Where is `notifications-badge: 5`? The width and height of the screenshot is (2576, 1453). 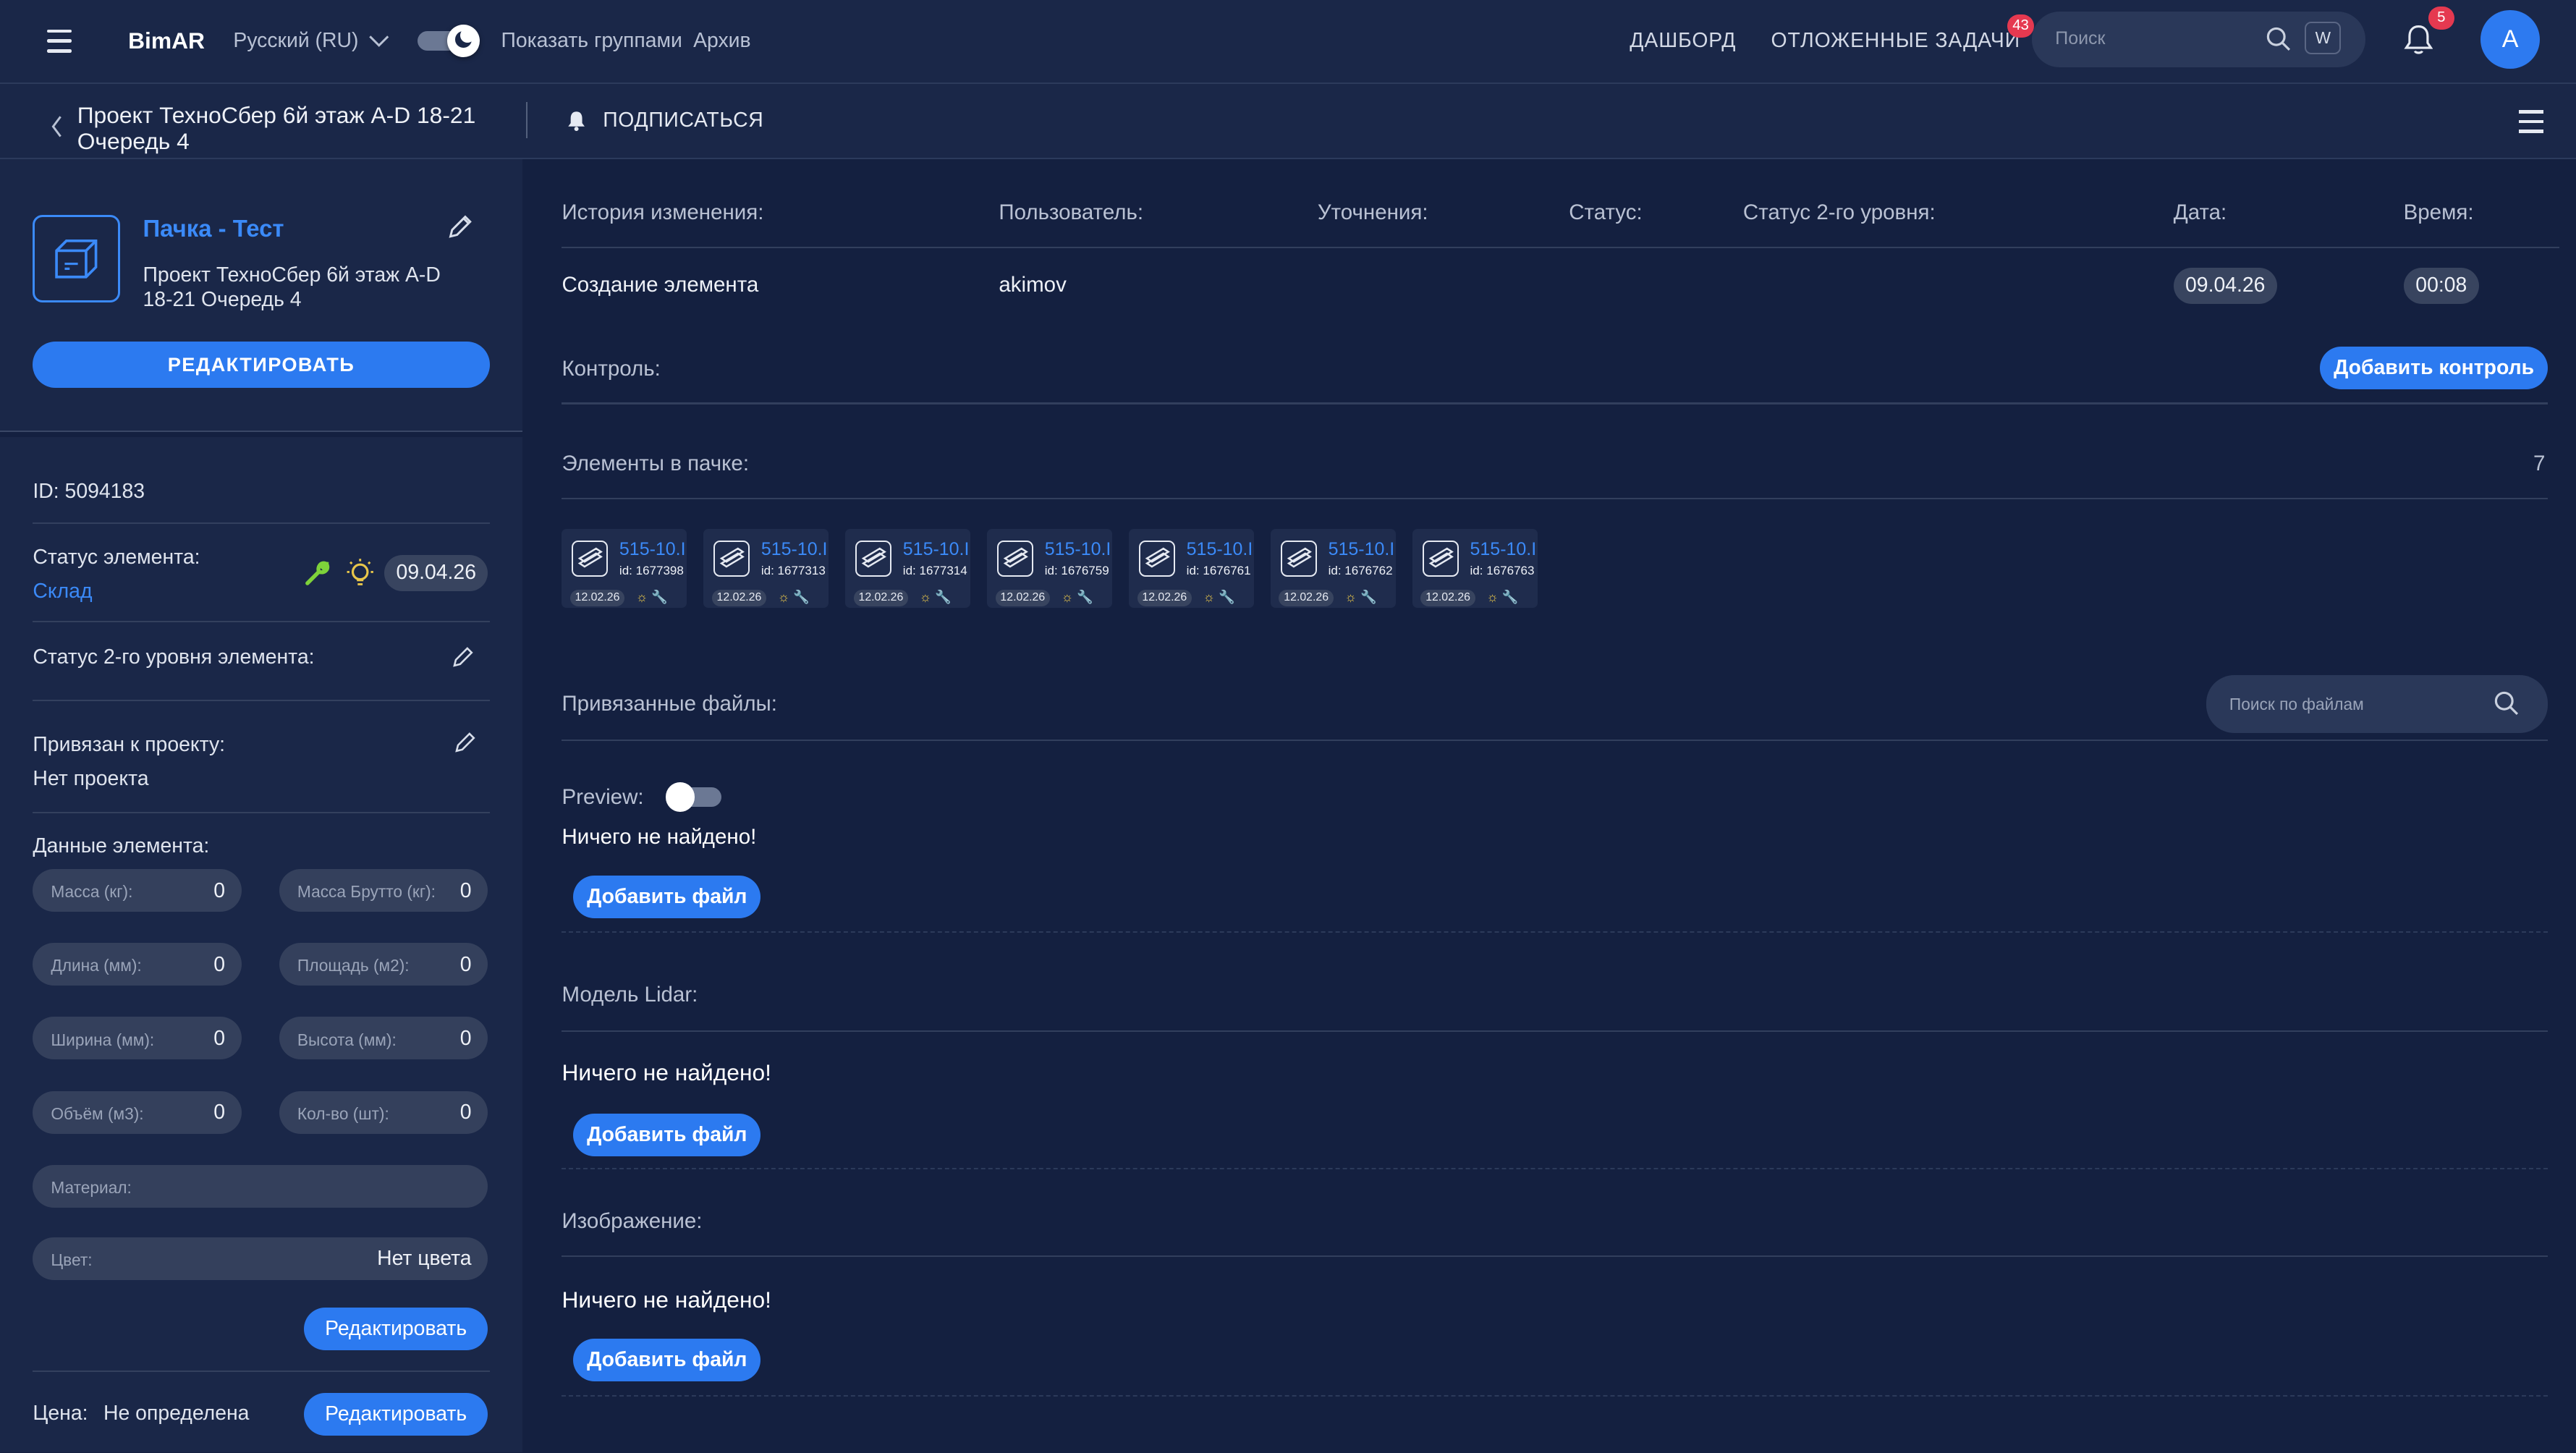
notifications-badge: 5 is located at coordinates (2441, 18).